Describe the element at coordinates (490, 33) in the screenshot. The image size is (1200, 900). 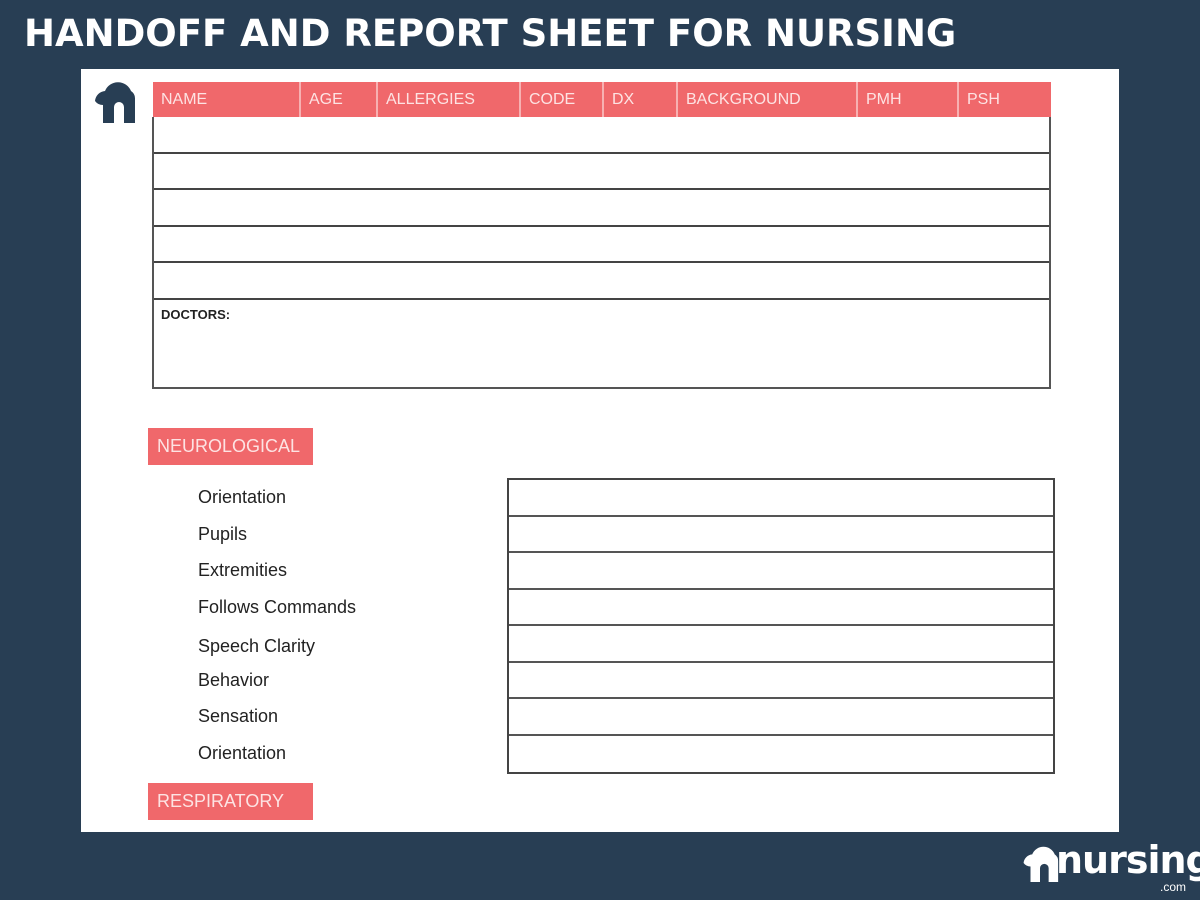
I see `page-title: HANDOFF AND REPORT SHEET FOR NURSING` at that location.